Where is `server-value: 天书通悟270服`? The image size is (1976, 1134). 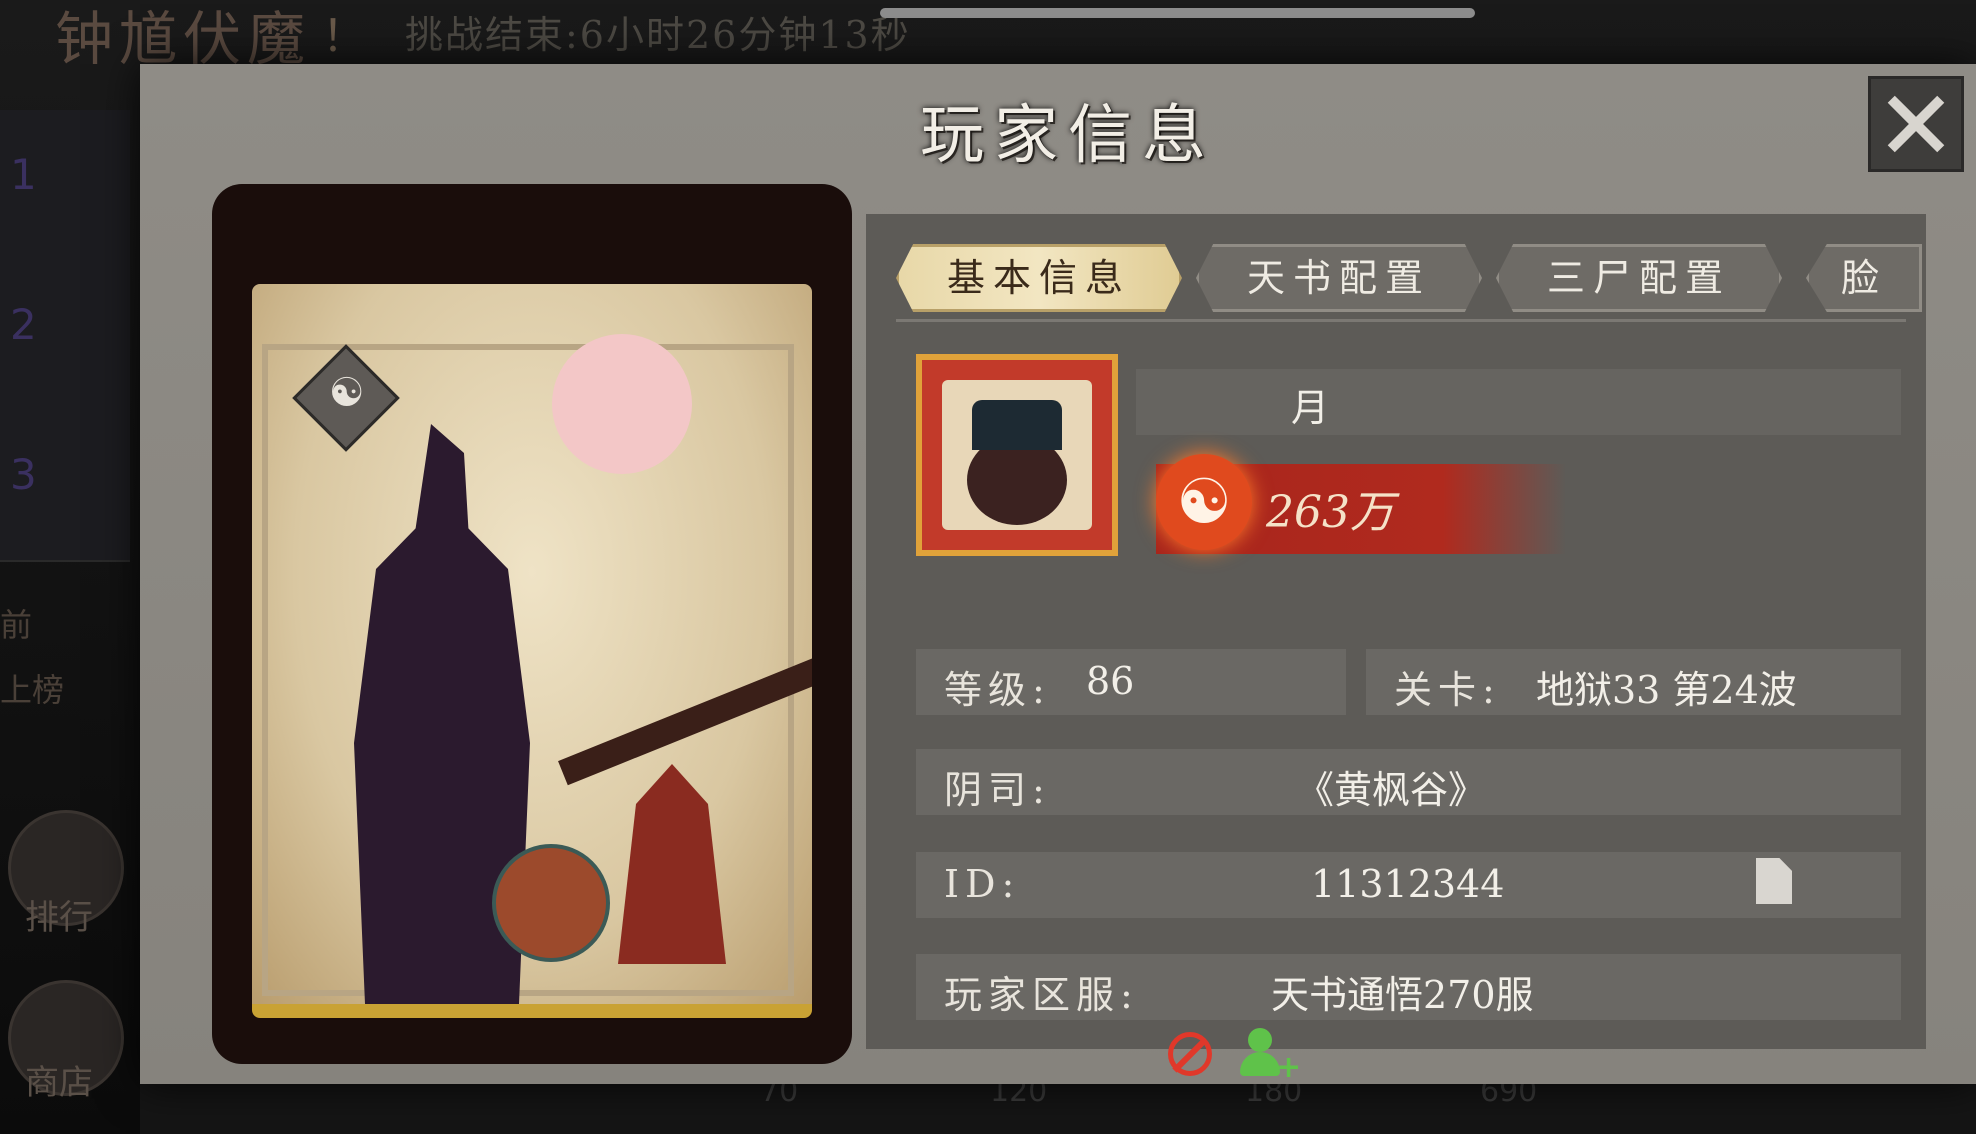
server-value: 天书通悟270服 is located at coordinates (1402, 995).